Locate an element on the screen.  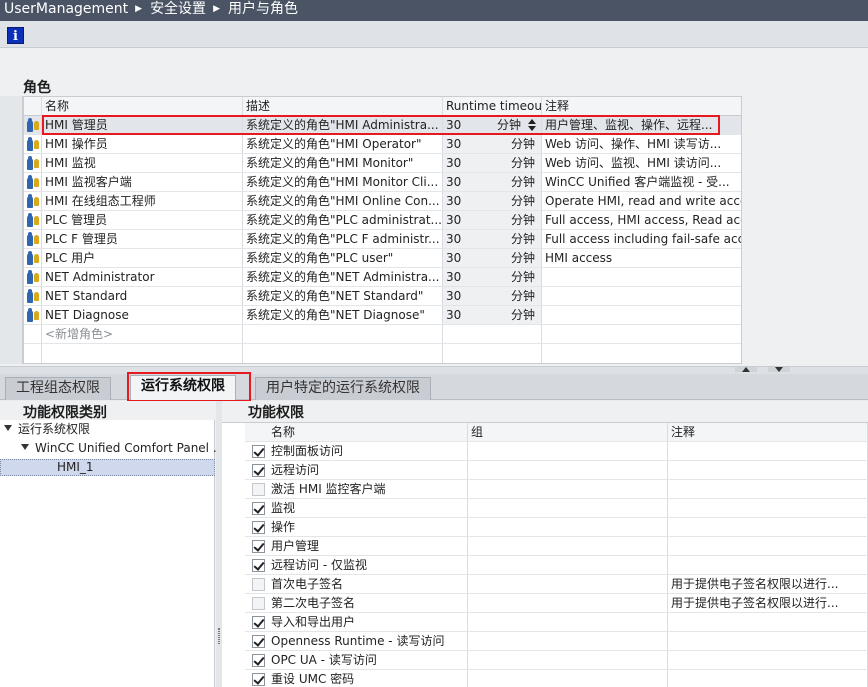
role-name: PLC 用户 is located at coordinates (142, 258).